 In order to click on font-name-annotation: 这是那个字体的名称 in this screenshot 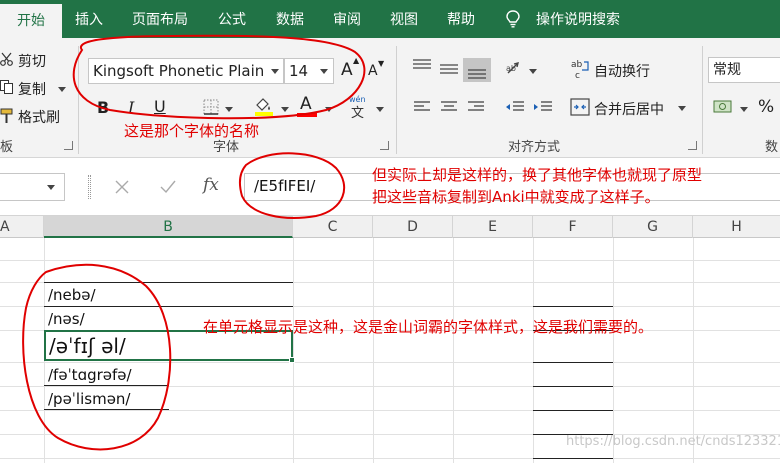, I will do `click(192, 131)`.